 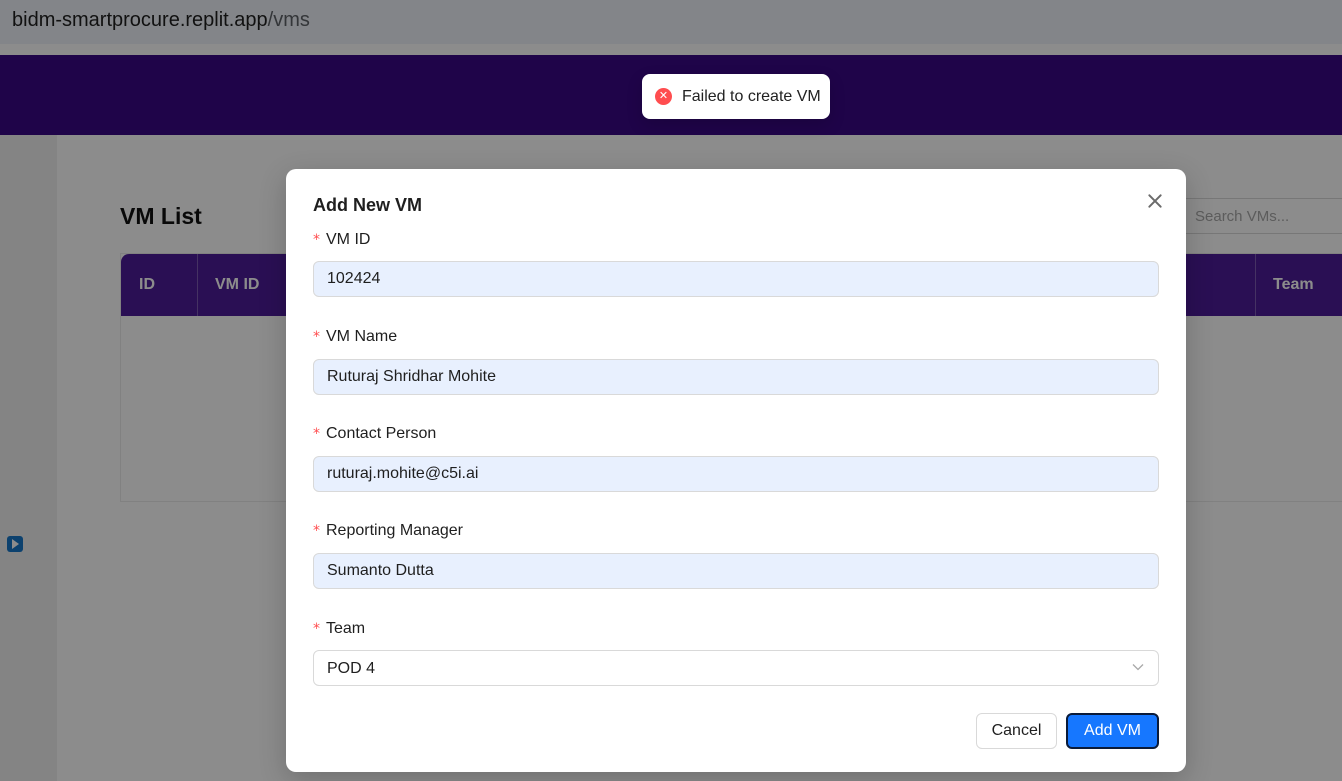 I want to click on add-vm-button: Add VM, so click(x=1112, y=731).